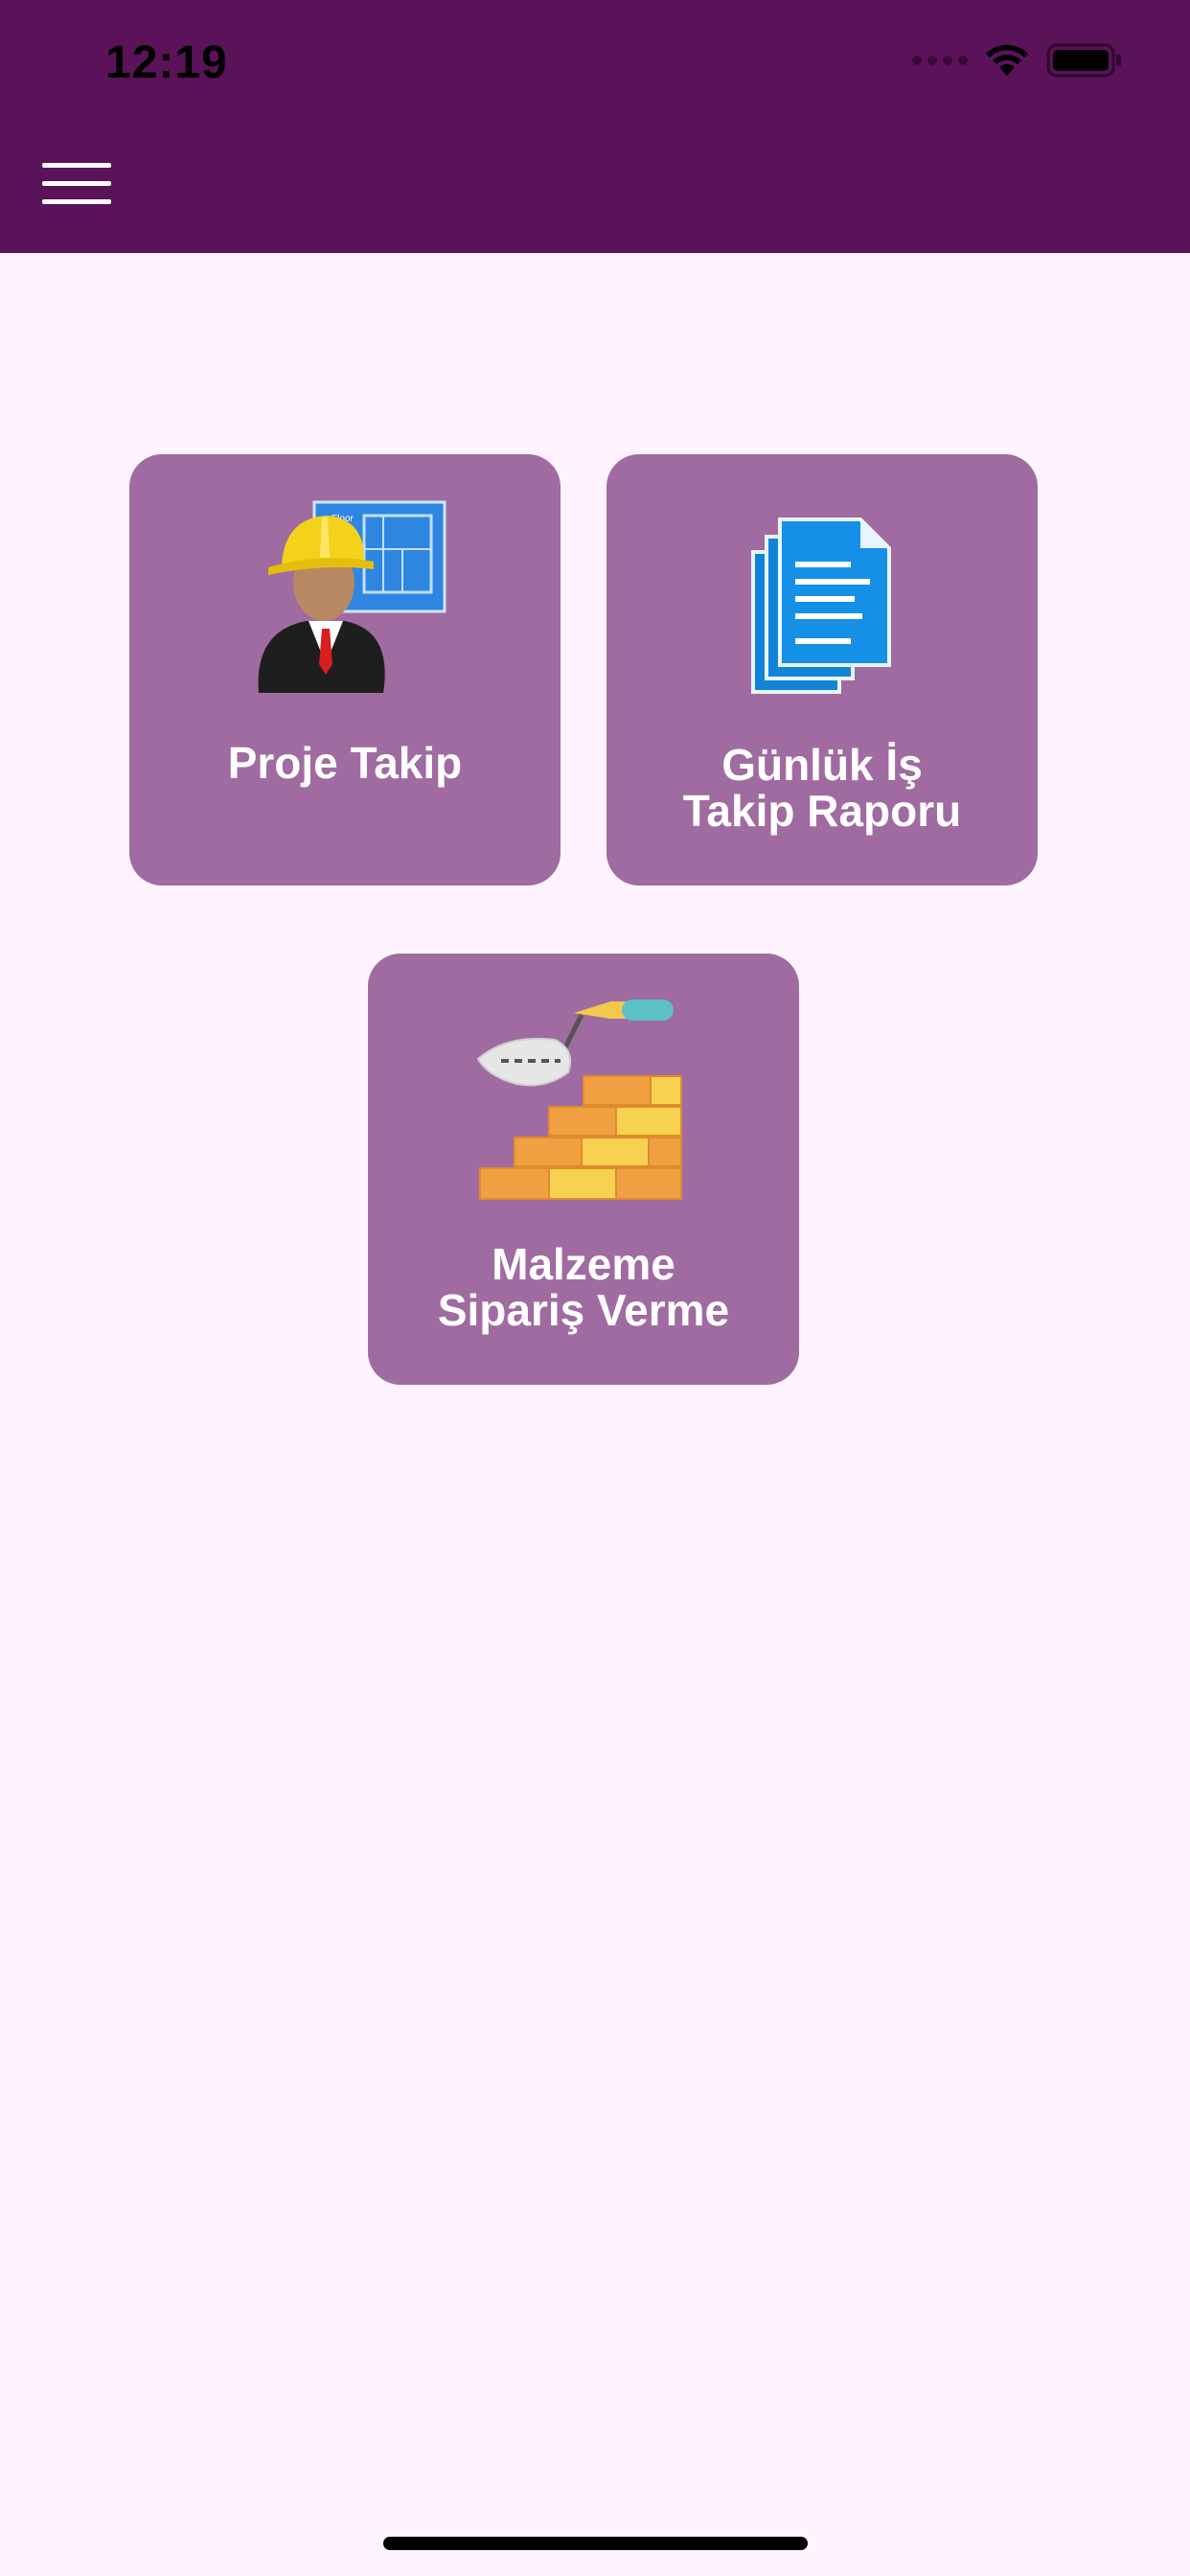 The image size is (1190, 2576). What do you see at coordinates (940, 60) in the screenshot?
I see `cellular-signal-icon` at bounding box center [940, 60].